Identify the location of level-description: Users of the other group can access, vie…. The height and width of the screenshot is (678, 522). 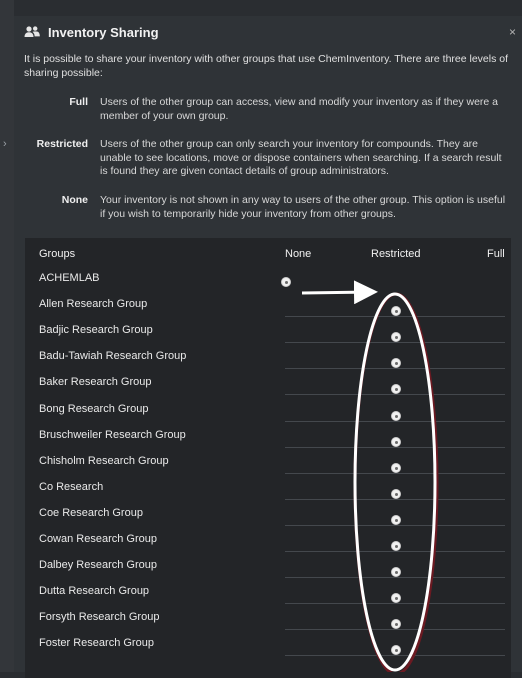
(299, 109).